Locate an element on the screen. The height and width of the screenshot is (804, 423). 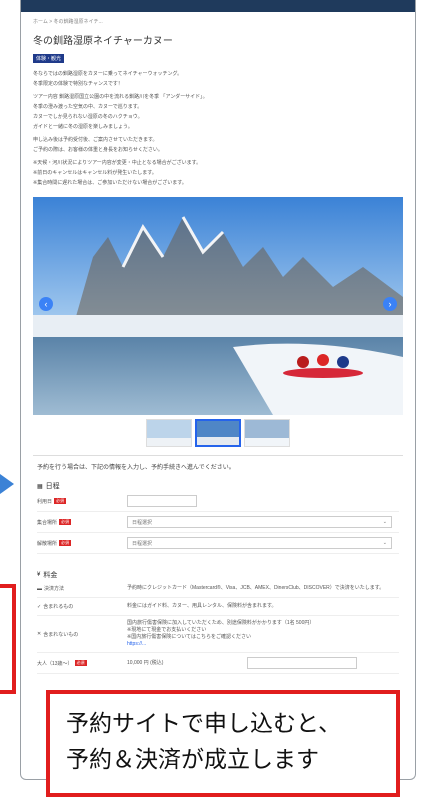
adult-label: 大人（13歳〜） 必須 is located at coordinates (82, 663).